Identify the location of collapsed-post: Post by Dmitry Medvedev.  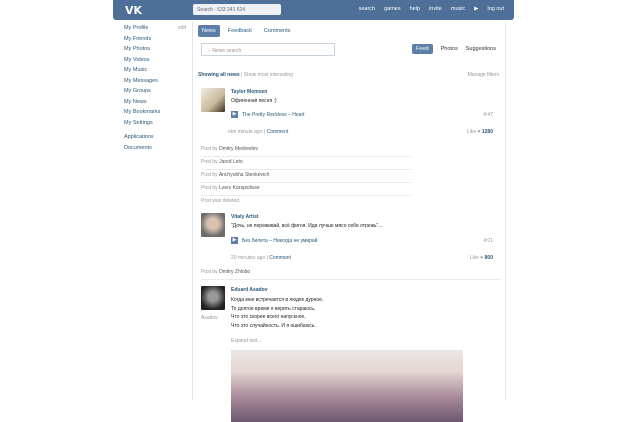
(306, 151).